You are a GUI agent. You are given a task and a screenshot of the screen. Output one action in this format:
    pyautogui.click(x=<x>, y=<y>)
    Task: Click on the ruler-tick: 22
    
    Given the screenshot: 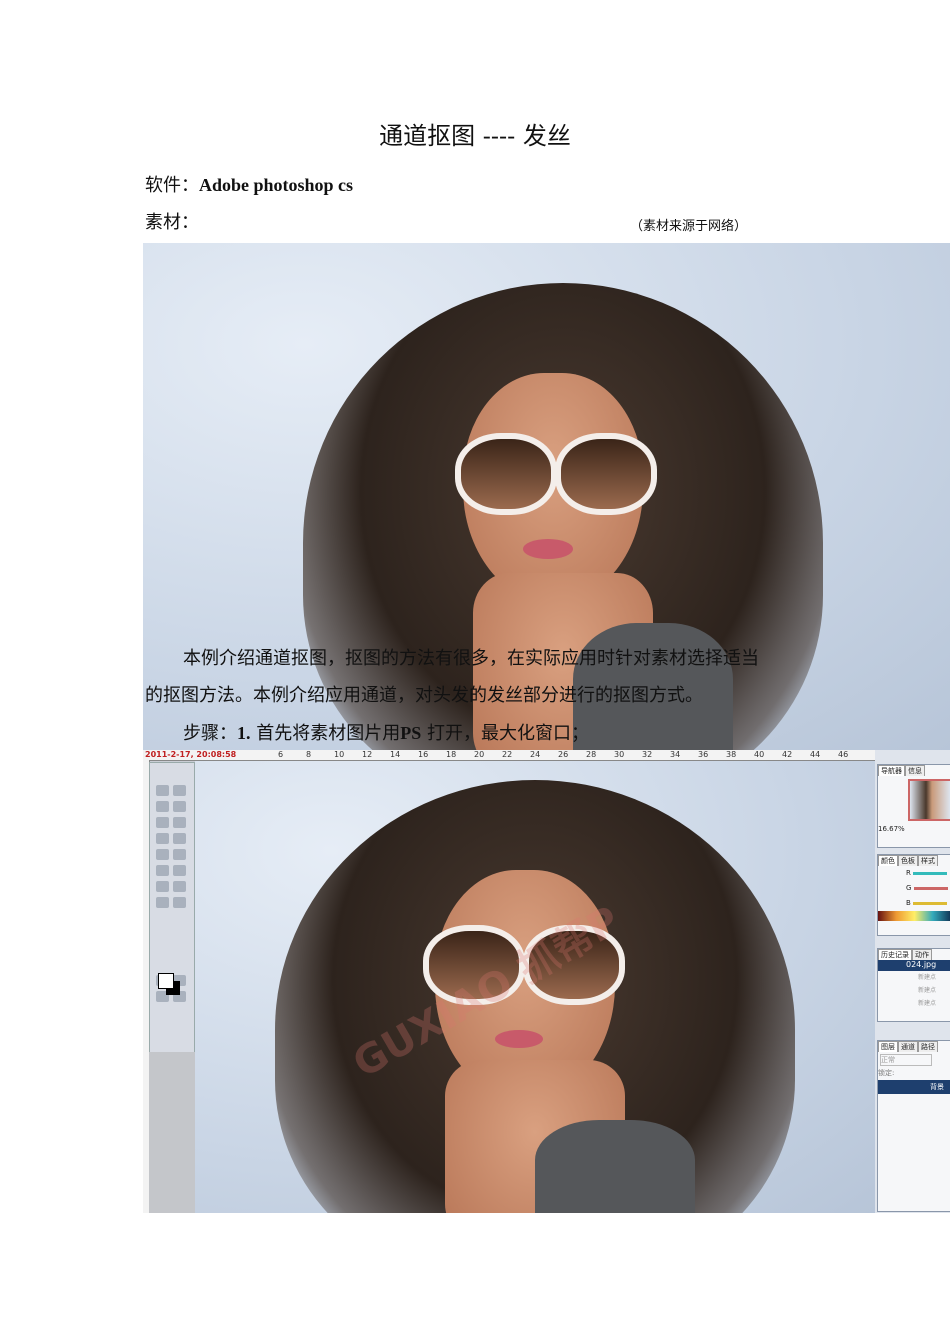 What is the action you would take?
    pyautogui.click(x=507, y=754)
    